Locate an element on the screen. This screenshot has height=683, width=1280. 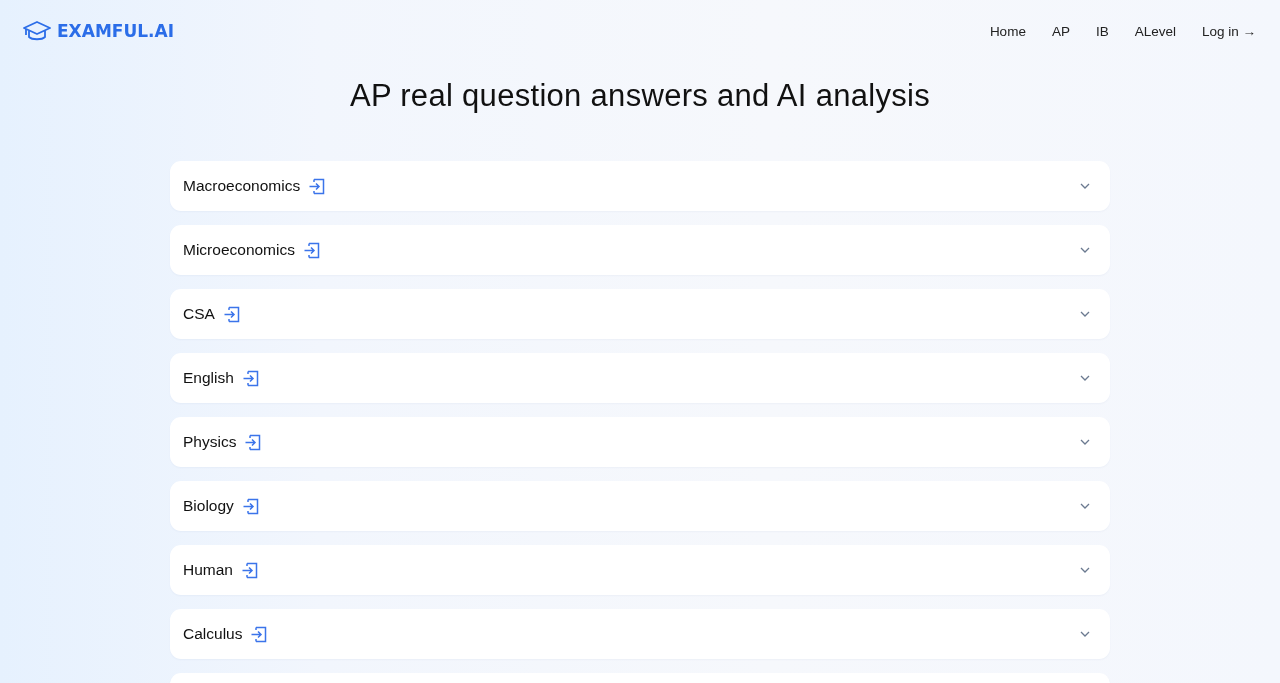
subject-name: Macroeconomics is located at coordinates (242, 186).